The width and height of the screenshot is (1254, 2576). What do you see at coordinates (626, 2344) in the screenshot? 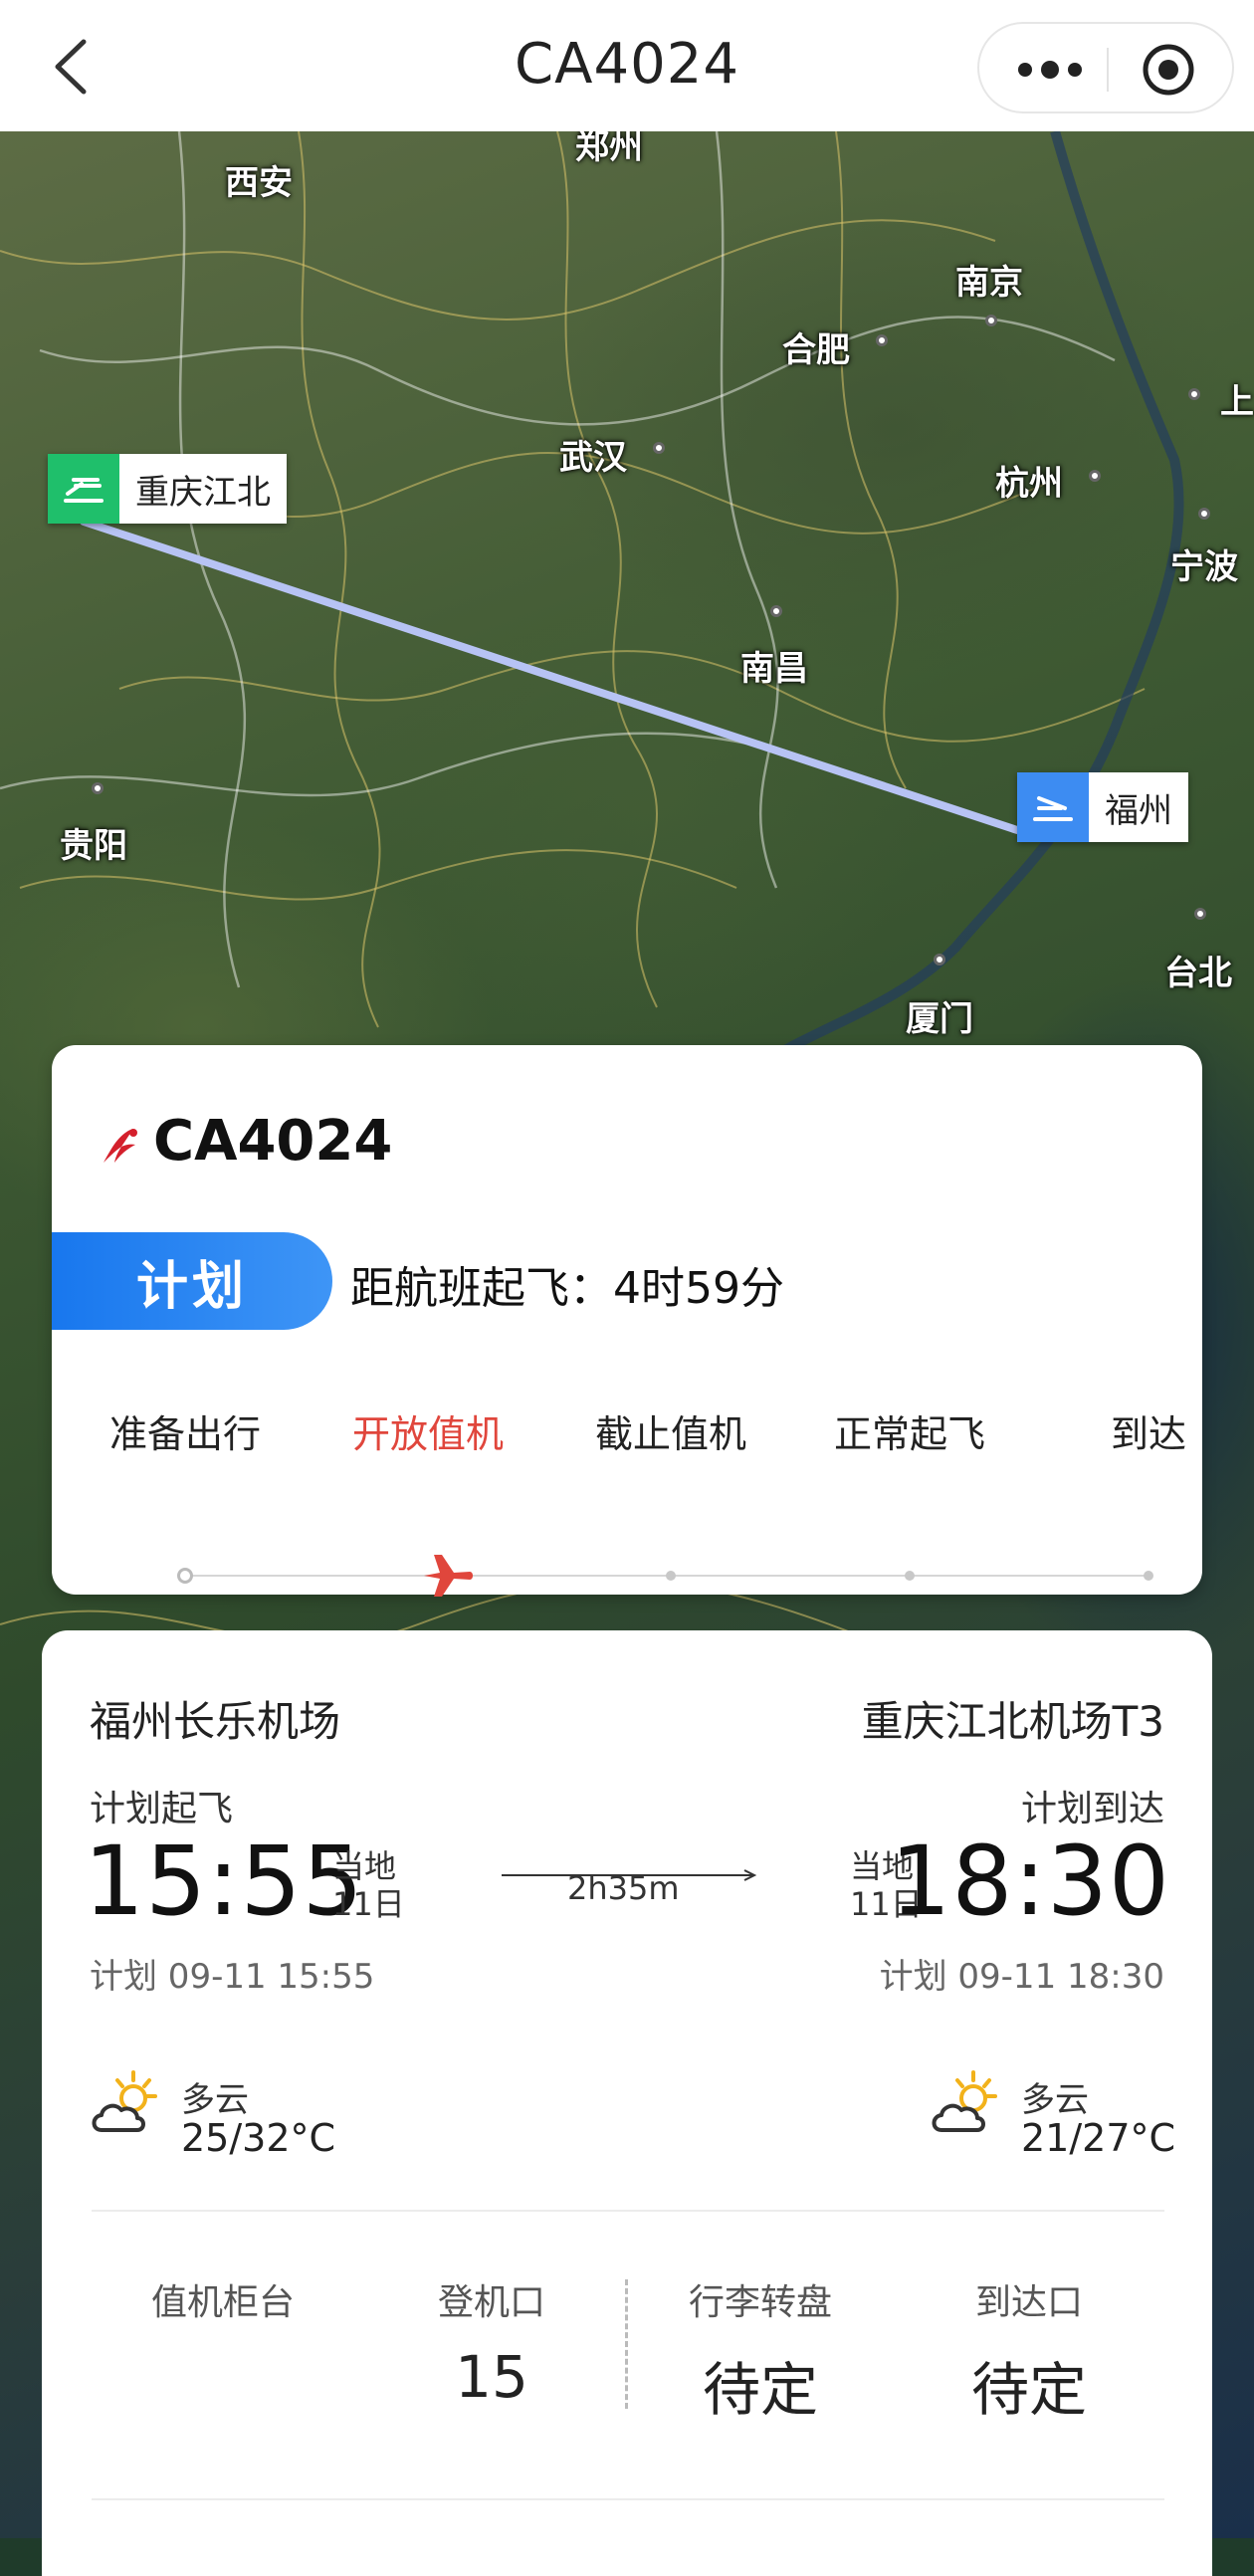
I see `dashed-divider` at bounding box center [626, 2344].